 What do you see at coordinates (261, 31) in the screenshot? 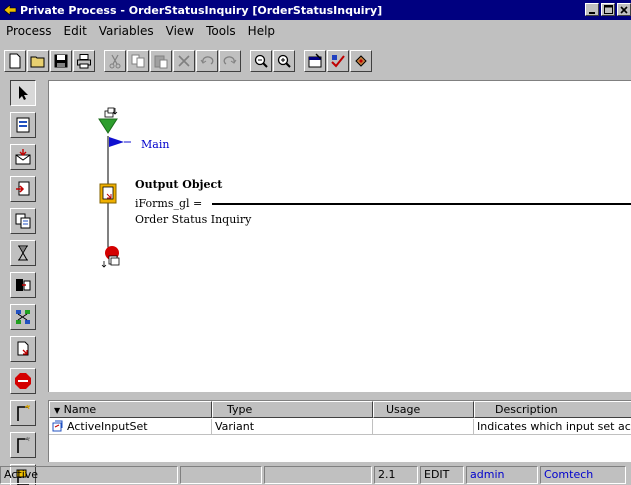
I see `menu-help: Help` at bounding box center [261, 31].